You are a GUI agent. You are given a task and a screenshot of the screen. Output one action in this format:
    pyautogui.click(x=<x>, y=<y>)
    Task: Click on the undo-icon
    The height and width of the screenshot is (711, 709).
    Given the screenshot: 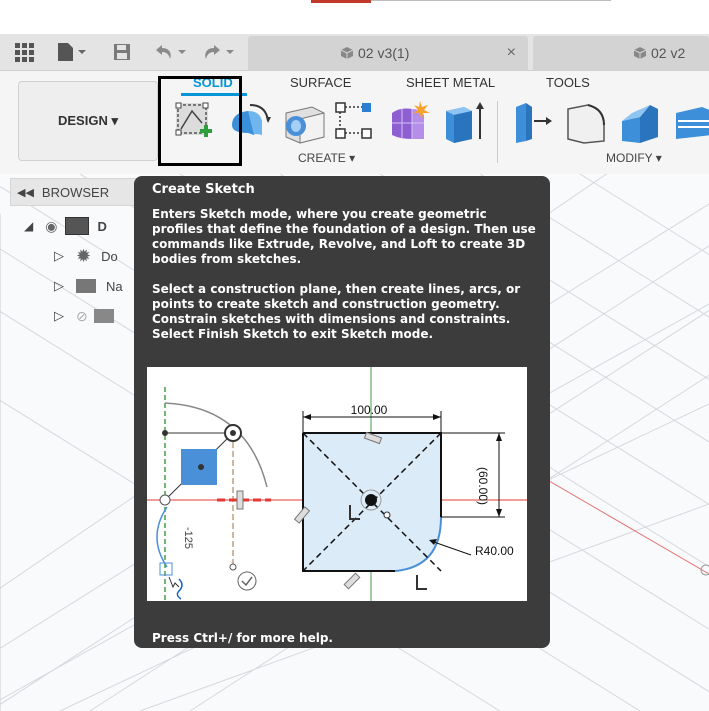 What is the action you would take?
    pyautogui.click(x=170, y=52)
    